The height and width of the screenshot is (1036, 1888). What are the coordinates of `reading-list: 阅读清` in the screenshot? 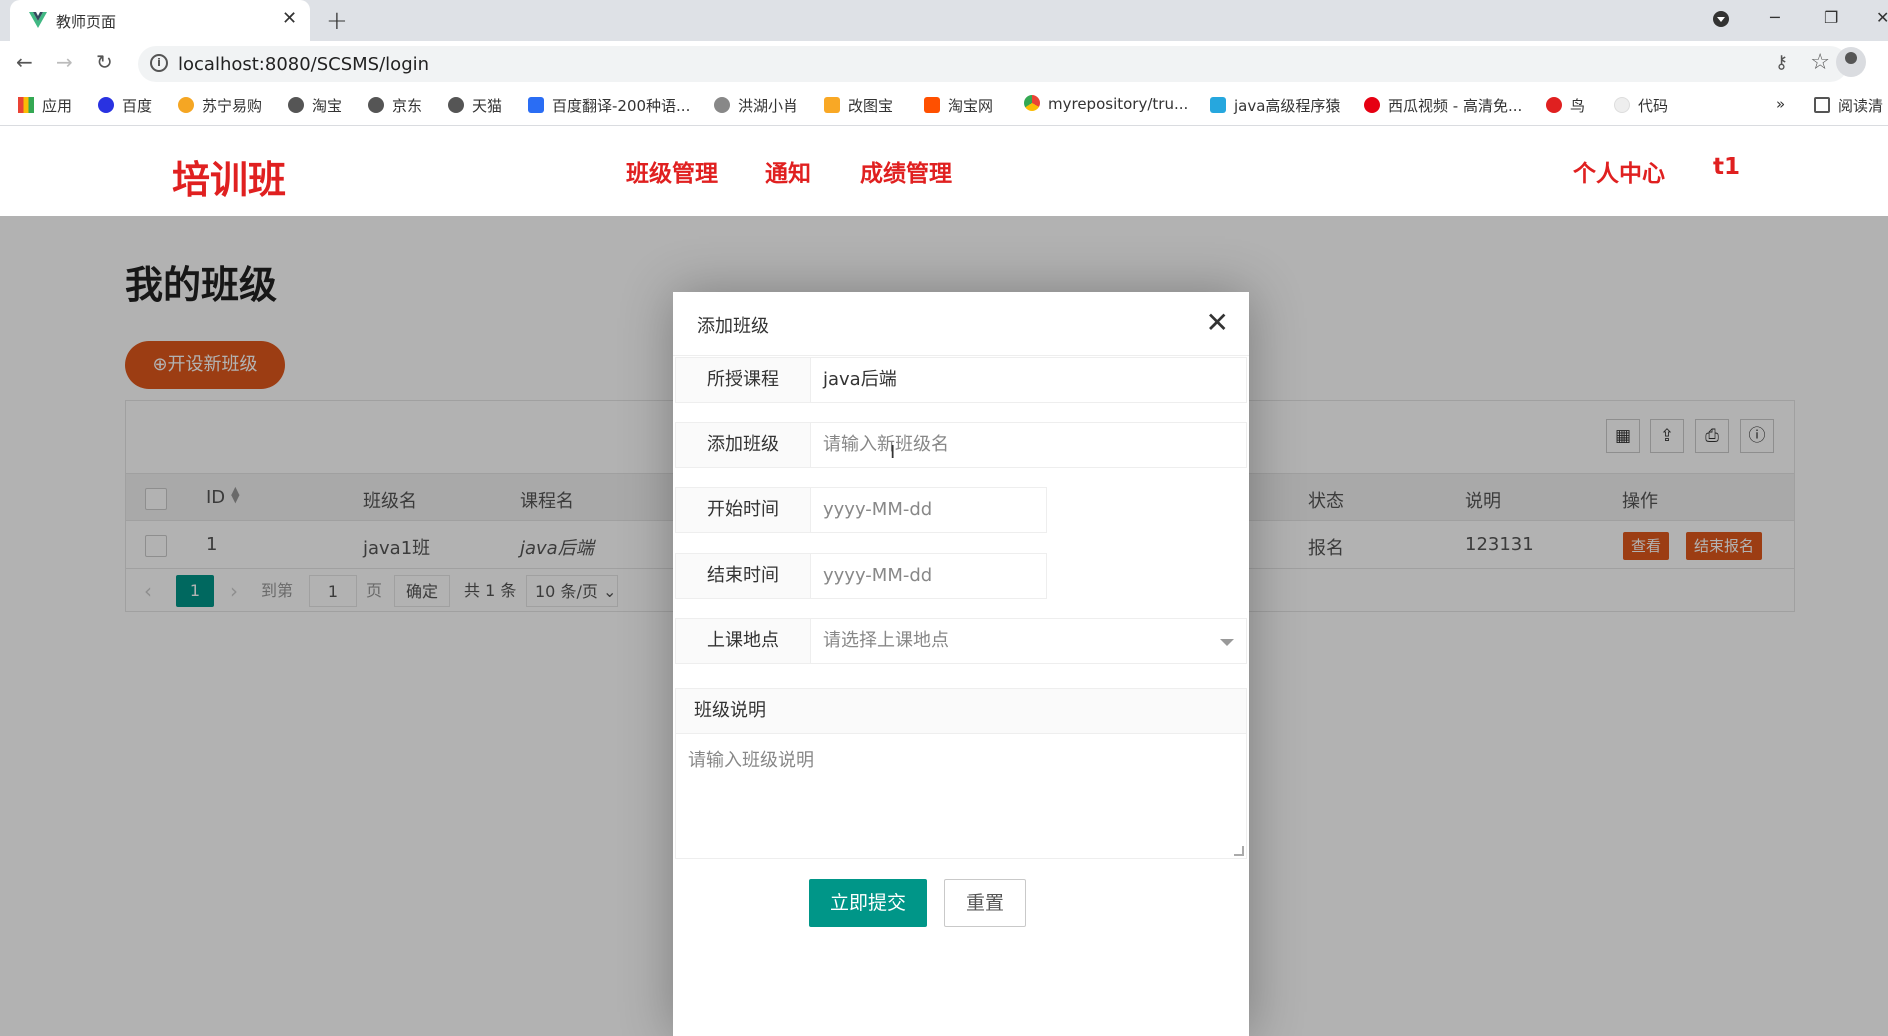 It's located at (1848, 105).